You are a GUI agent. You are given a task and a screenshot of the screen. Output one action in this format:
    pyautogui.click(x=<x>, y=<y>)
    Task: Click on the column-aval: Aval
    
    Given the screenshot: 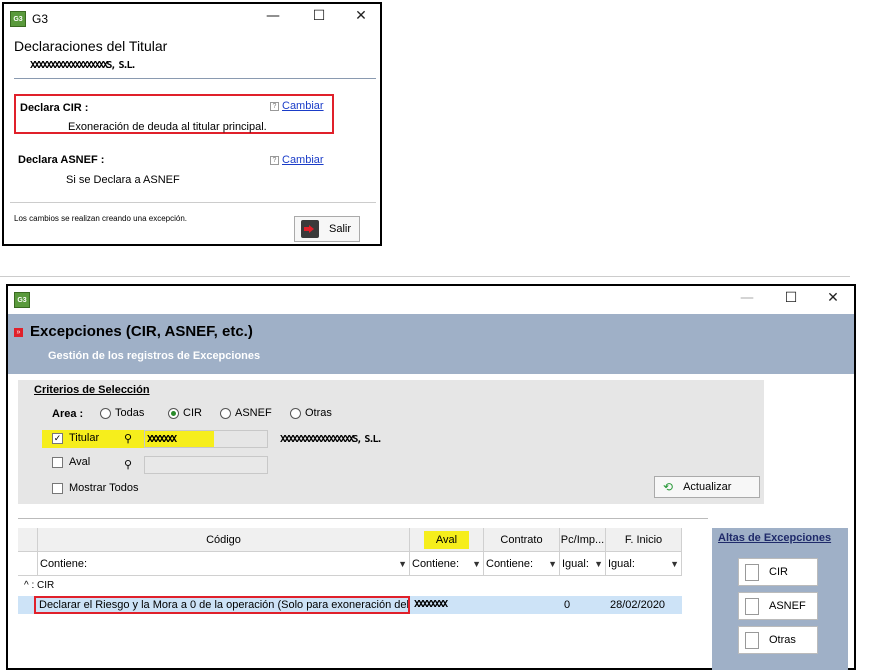 What is the action you would take?
    pyautogui.click(x=447, y=540)
    